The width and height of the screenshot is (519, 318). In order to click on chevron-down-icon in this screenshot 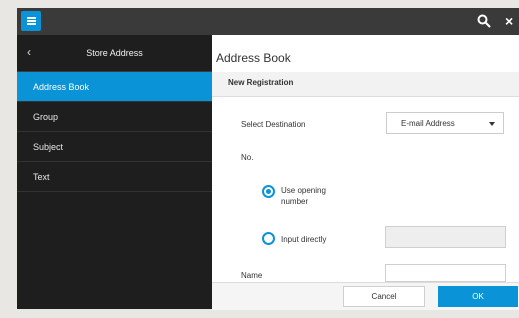, I will do `click(492, 124)`.